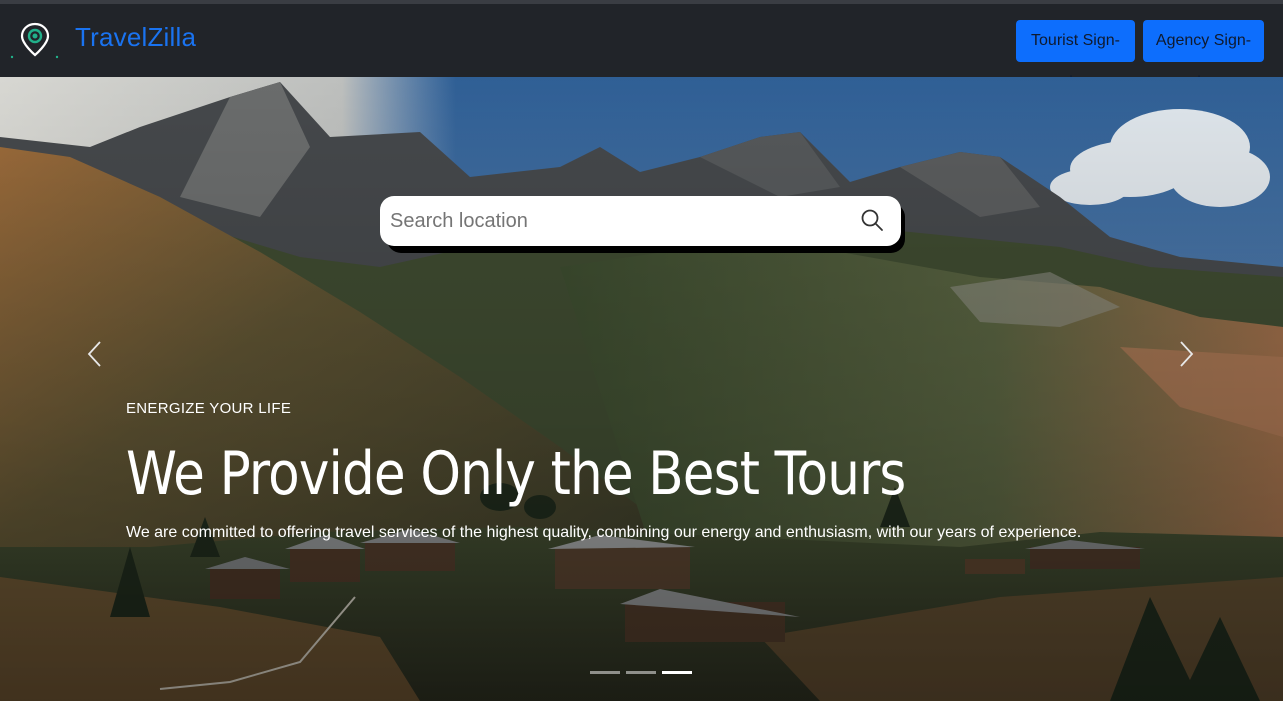 This screenshot has width=1283, height=701. I want to click on tourist-signin-button: Tourist Sign-in, so click(1075, 55).